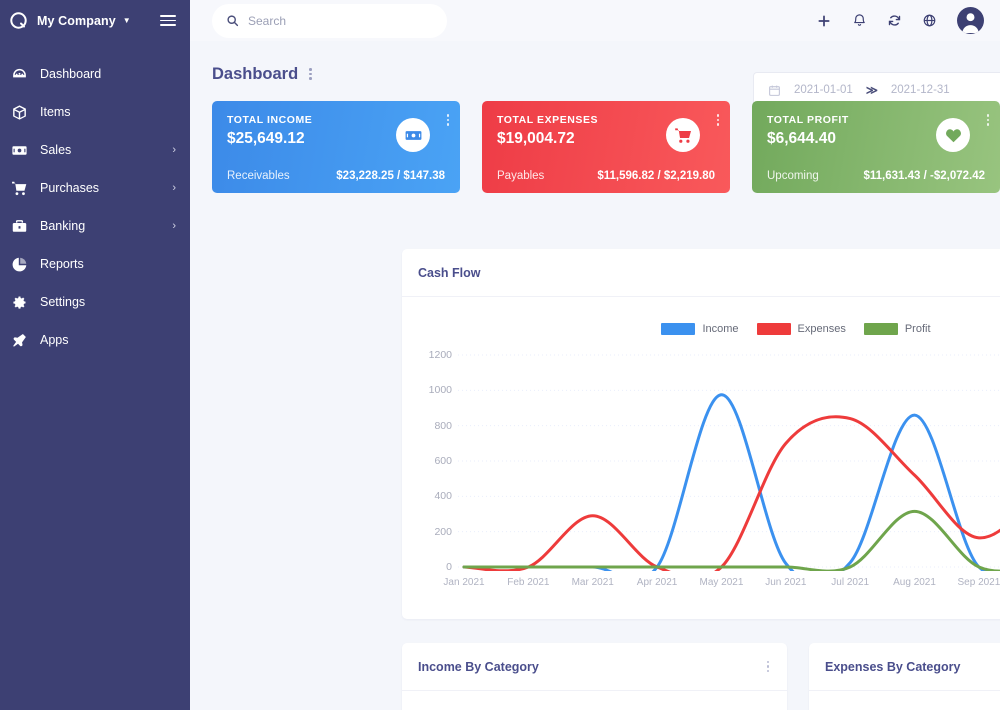 This screenshot has width=1000, height=710. What do you see at coordinates (850, 582) in the screenshot?
I see `x-axis-tick-label: Jul 2021` at bounding box center [850, 582].